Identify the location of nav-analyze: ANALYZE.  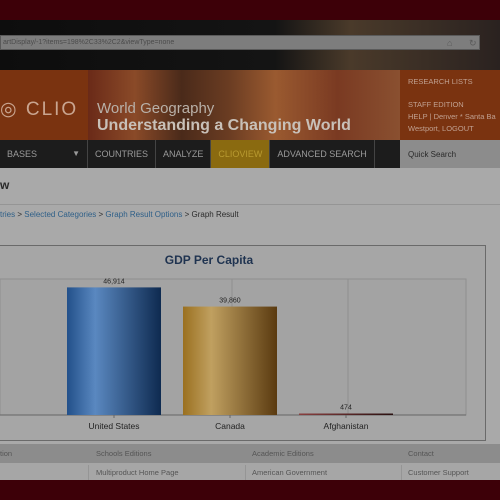
(184, 154).